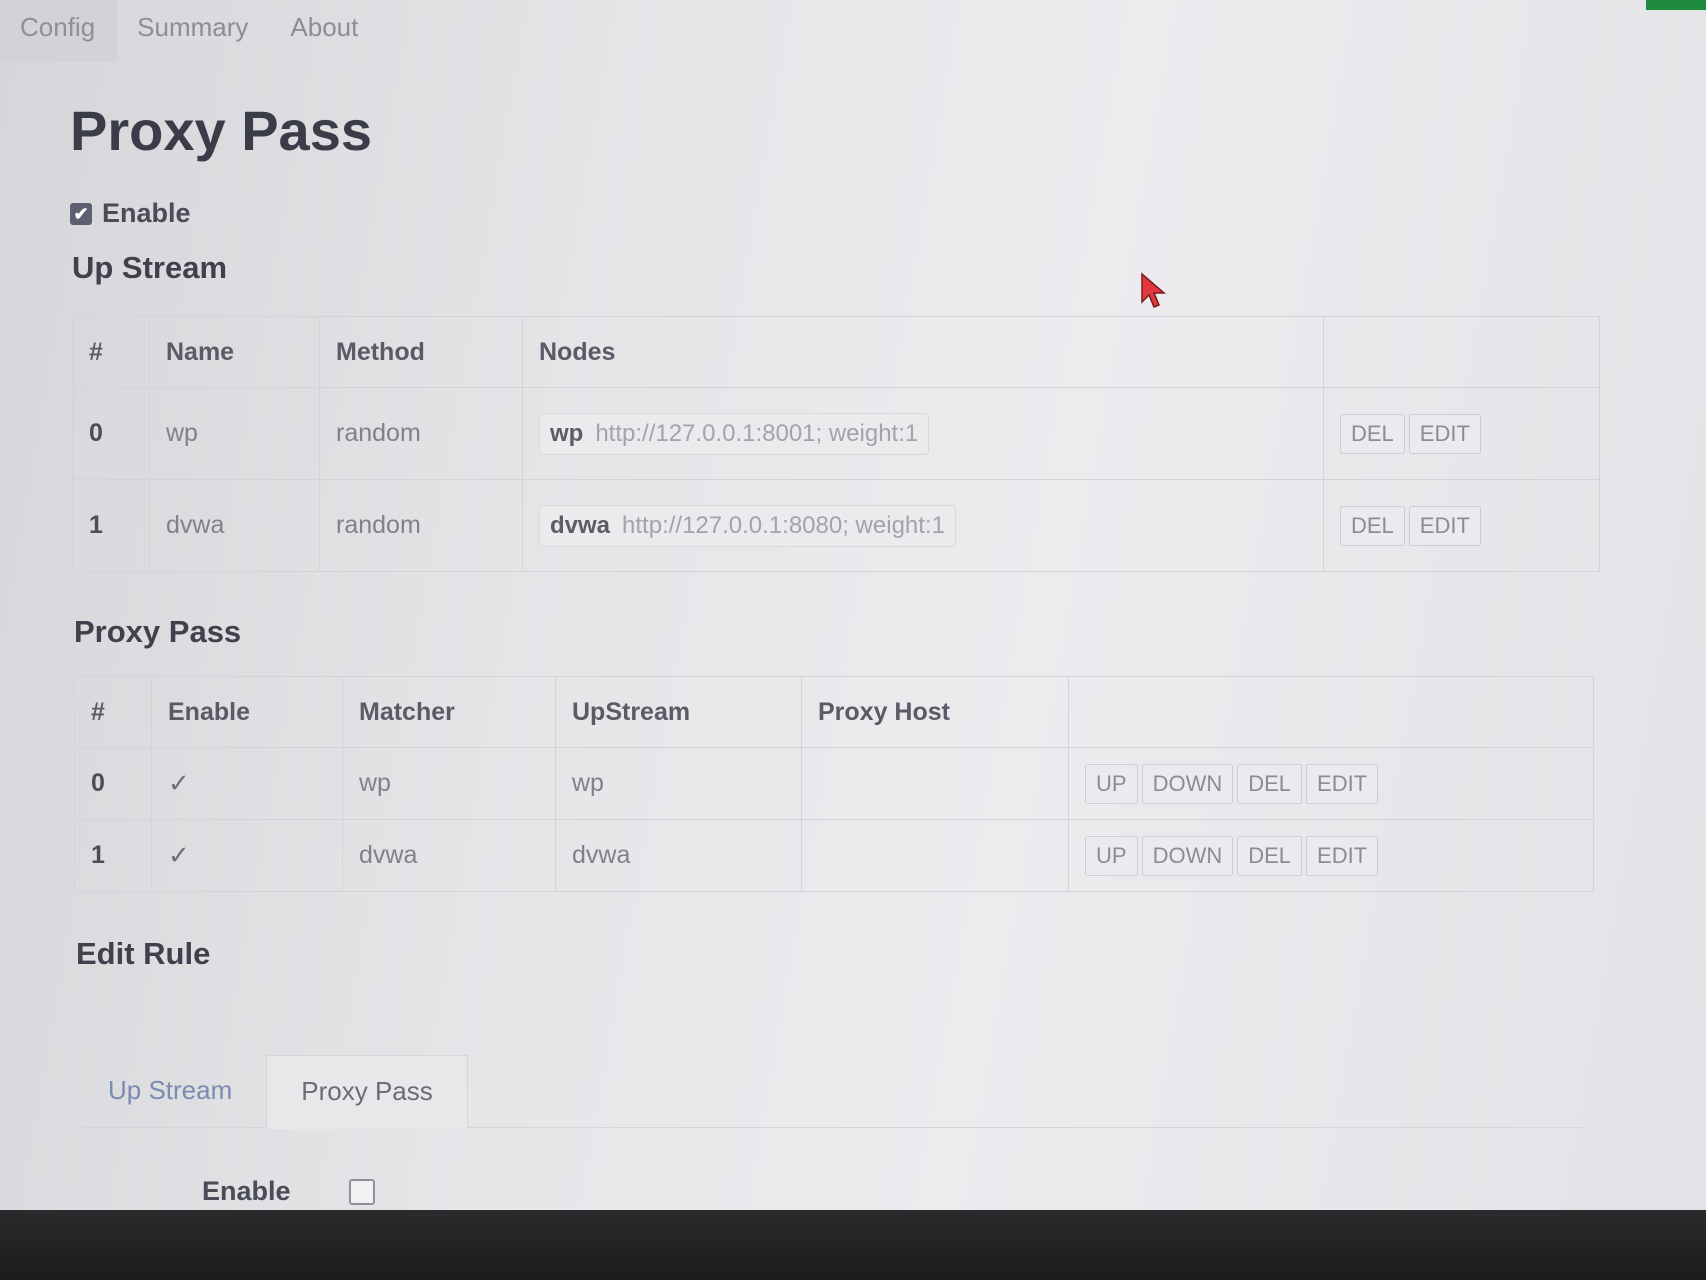  What do you see at coordinates (234, 525) in the screenshot?
I see `upstream-name: dvwa` at bounding box center [234, 525].